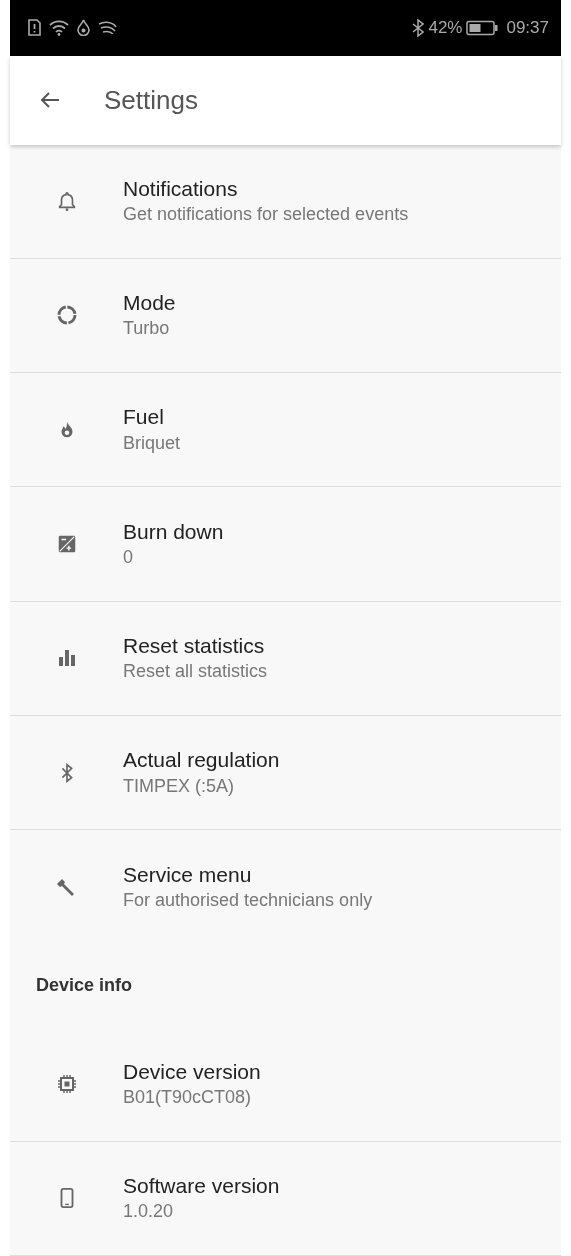 The height and width of the screenshot is (1256, 571). I want to click on item-summary: For authorised technicians only, so click(248, 901).